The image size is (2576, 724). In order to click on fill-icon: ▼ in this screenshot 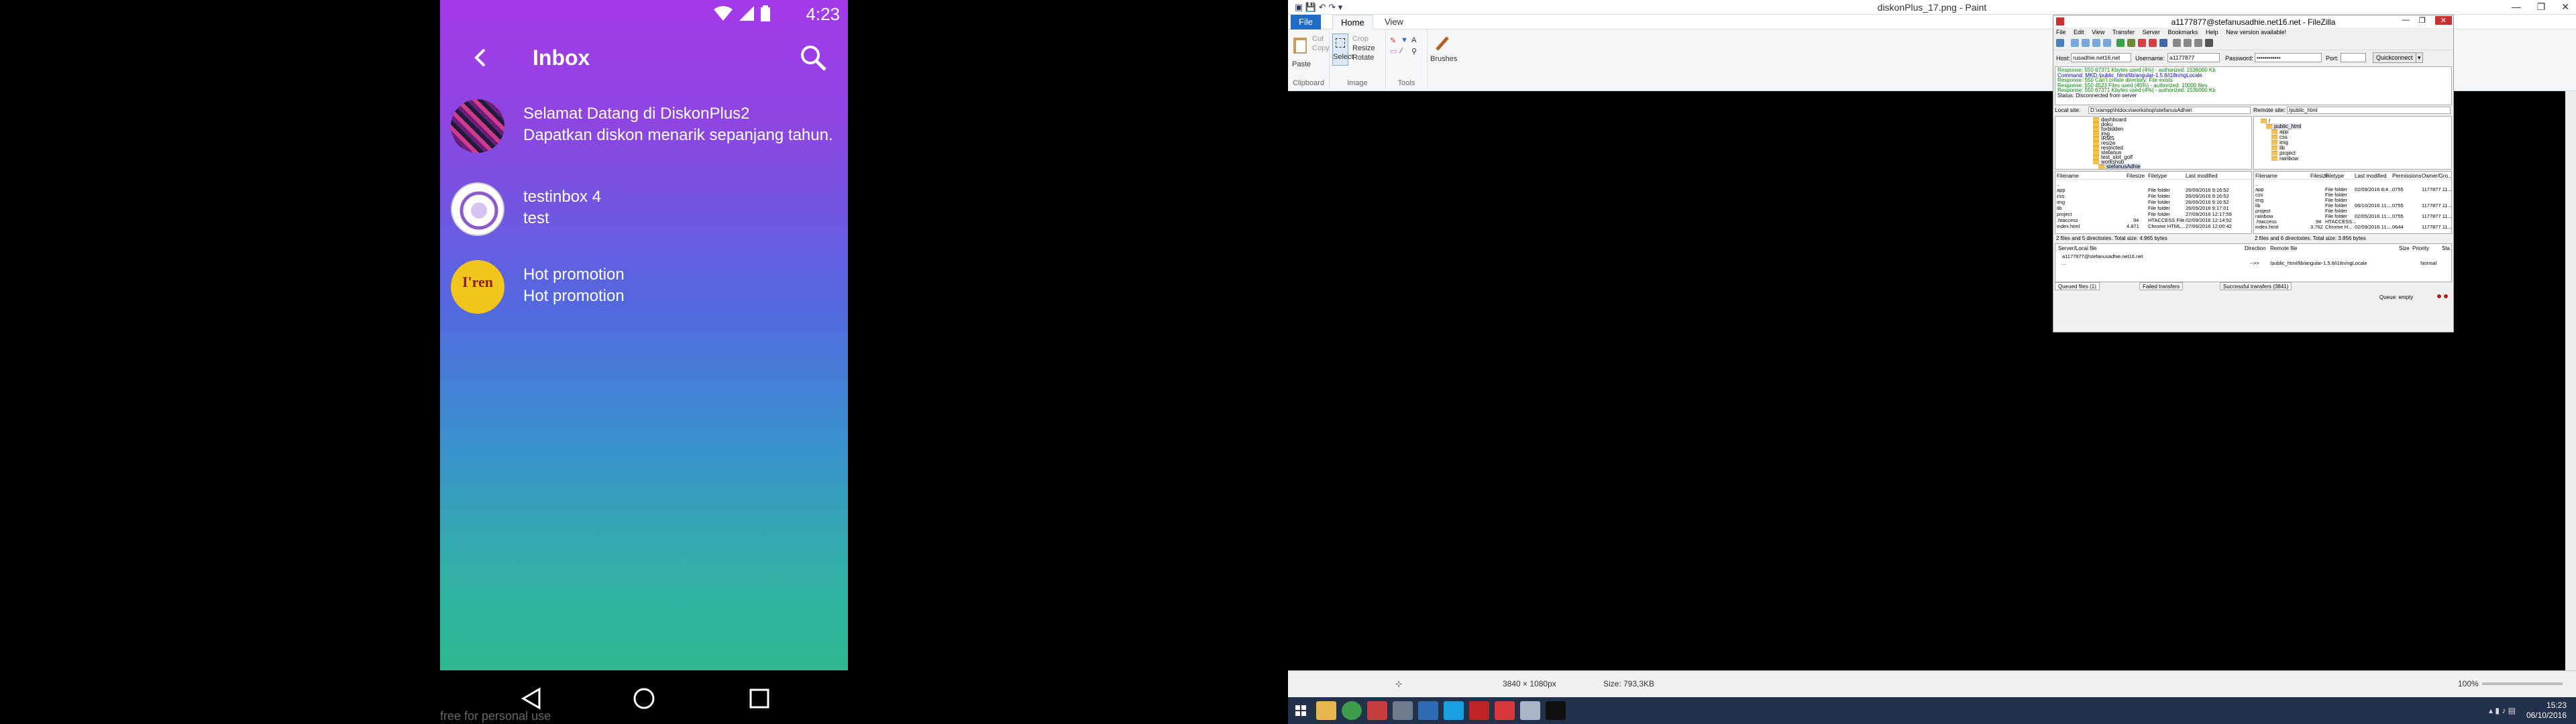, I will do `click(1404, 40)`.